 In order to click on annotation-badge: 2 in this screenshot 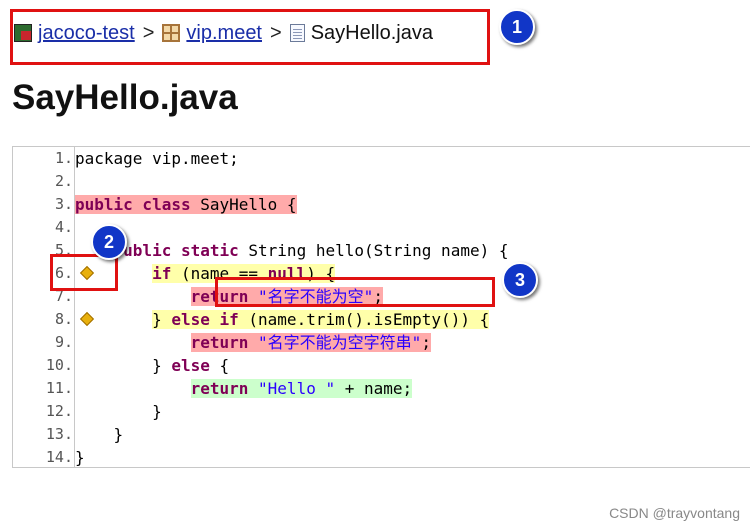, I will do `click(109, 242)`.